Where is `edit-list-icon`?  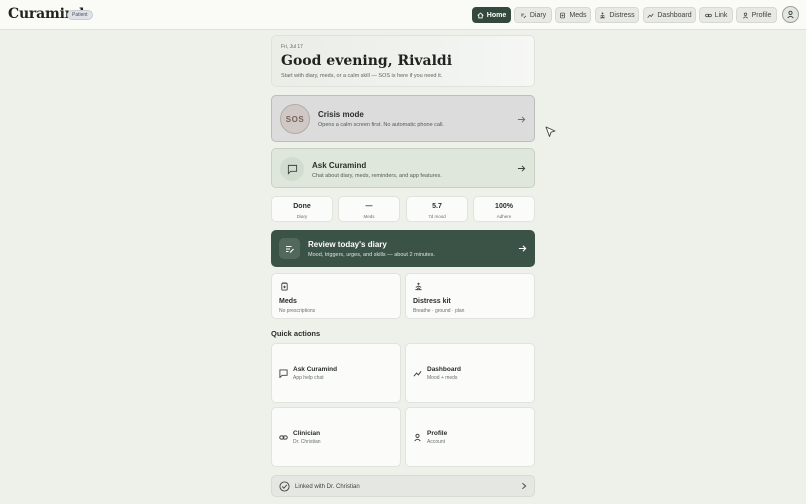 edit-list-icon is located at coordinates (289, 249).